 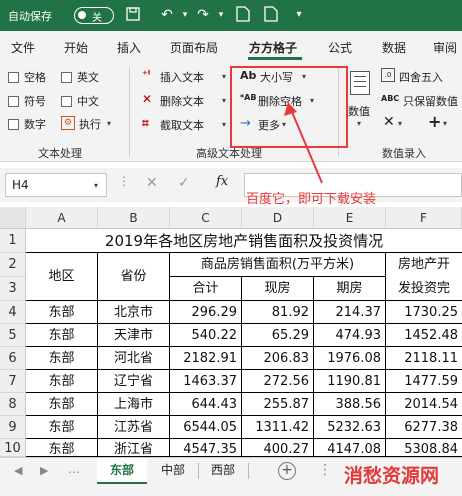 What do you see at coordinates (122, 471) in the screenshot?
I see `sheet-tab-east: 东部` at bounding box center [122, 471].